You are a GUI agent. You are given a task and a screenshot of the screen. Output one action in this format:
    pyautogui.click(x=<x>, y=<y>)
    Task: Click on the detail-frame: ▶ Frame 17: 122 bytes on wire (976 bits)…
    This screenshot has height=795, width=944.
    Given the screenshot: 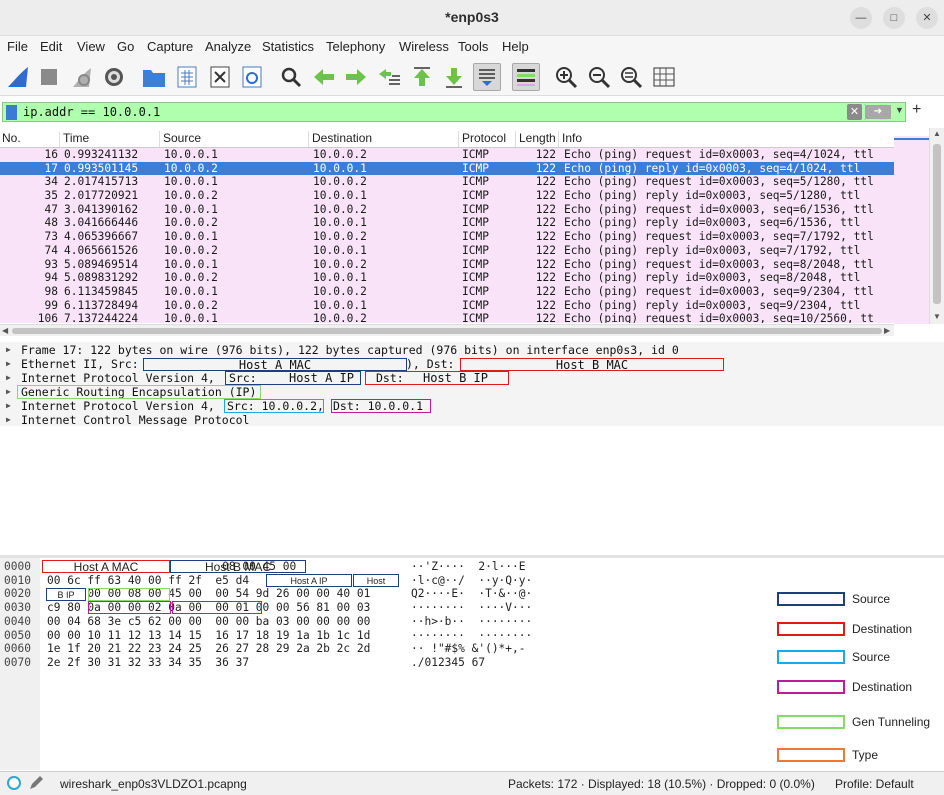 What is the action you would take?
    pyautogui.click(x=472, y=350)
    